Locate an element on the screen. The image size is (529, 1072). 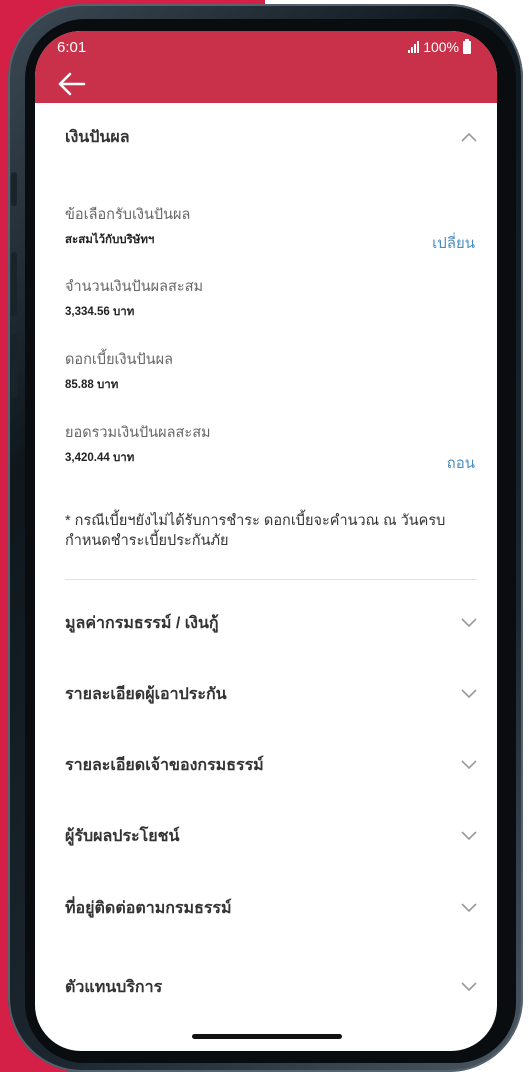
section-title: เงินปันผล is located at coordinates (97, 137).